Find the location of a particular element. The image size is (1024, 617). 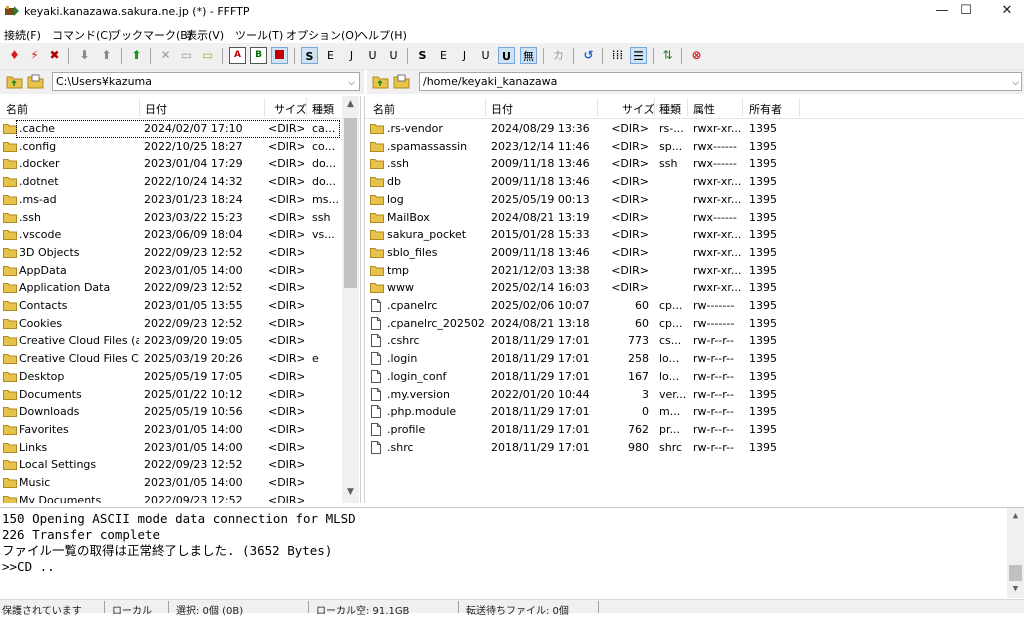

ascii-mode-button: A is located at coordinates (237, 55).